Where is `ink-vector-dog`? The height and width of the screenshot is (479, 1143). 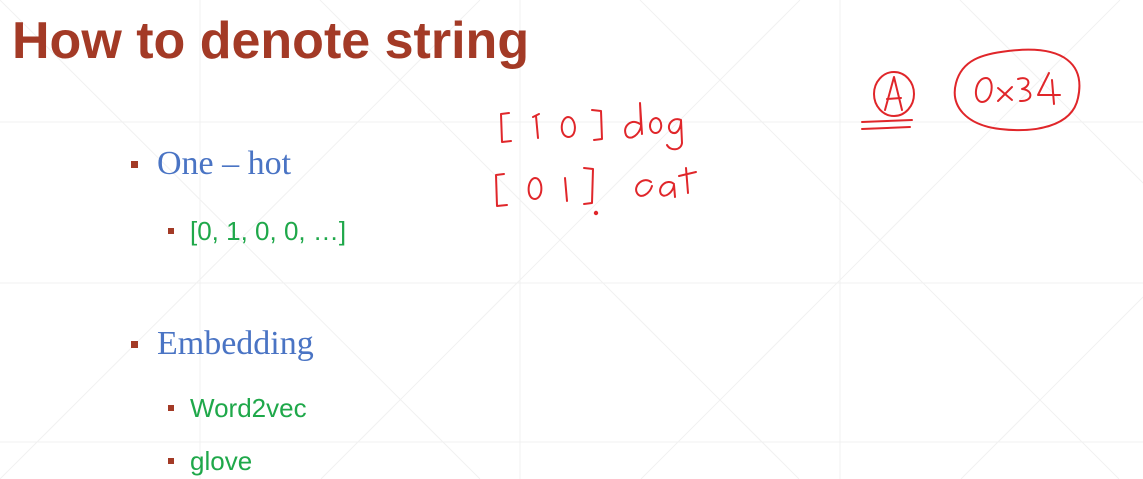 ink-vector-dog is located at coordinates (551, 126).